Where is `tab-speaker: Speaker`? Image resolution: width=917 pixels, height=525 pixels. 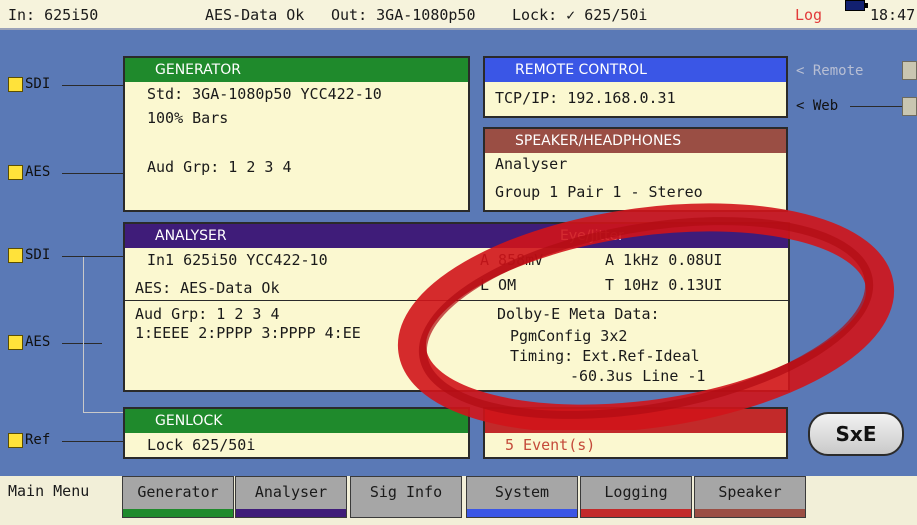 tab-speaker: Speaker is located at coordinates (750, 497).